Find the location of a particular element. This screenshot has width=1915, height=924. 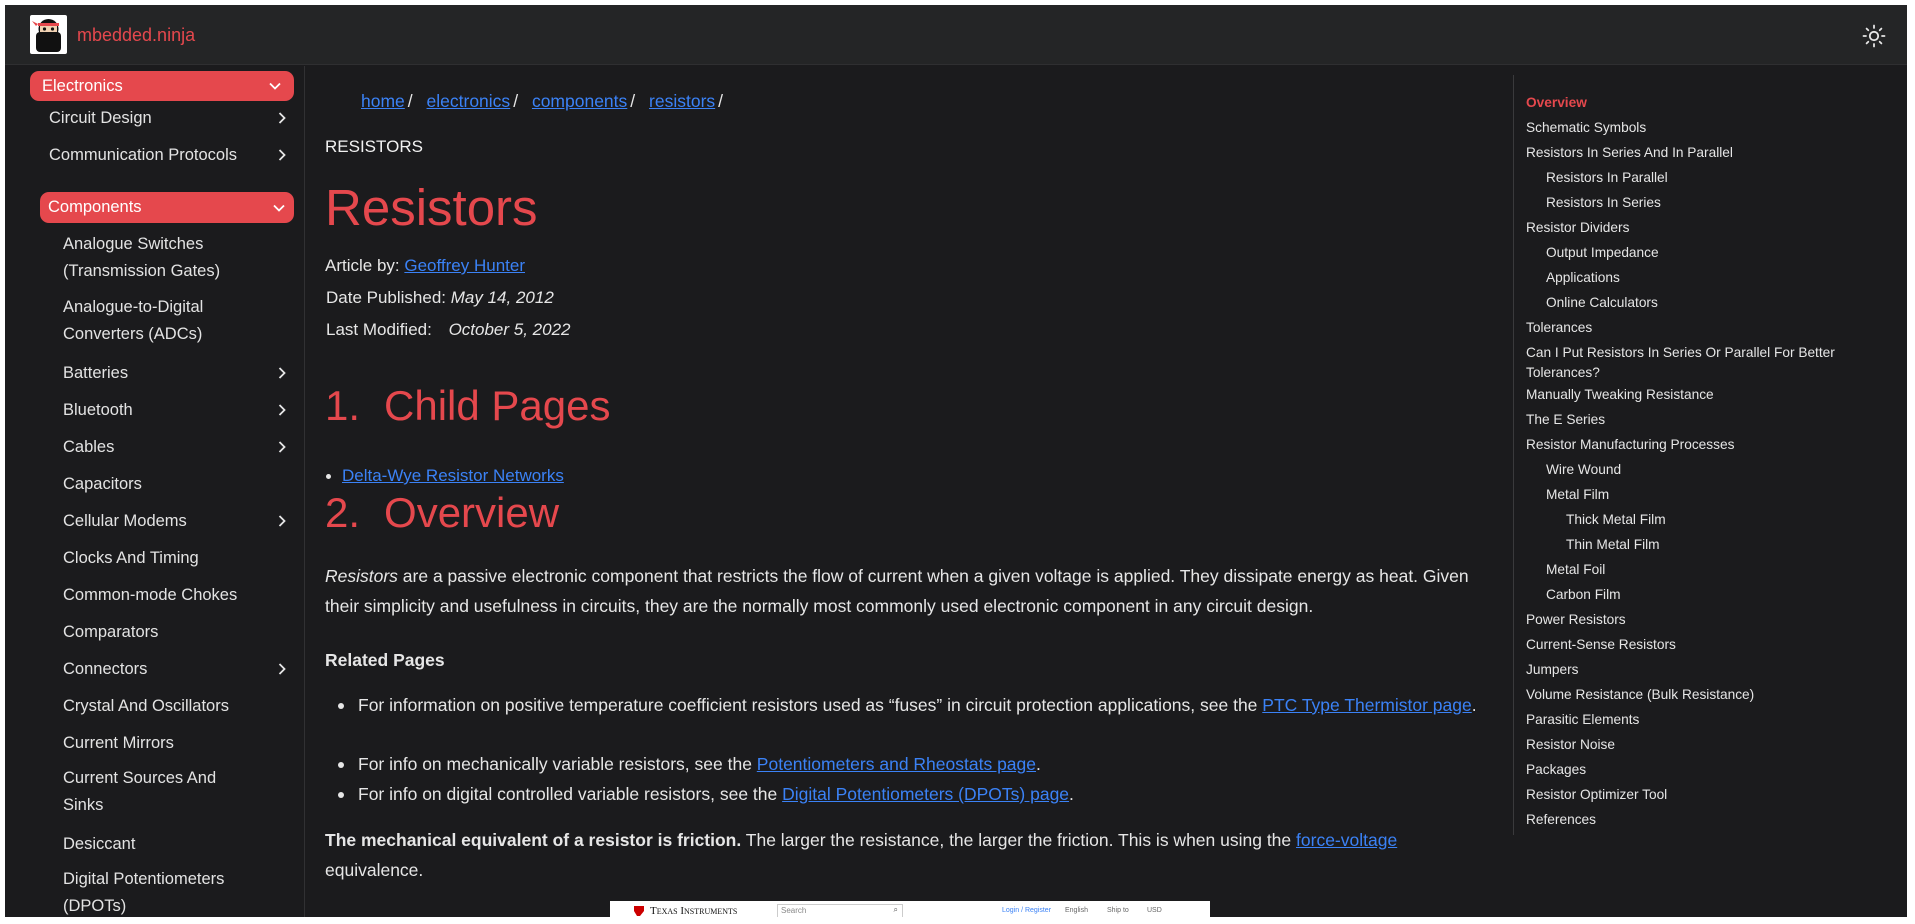

ti-logo-icon is located at coordinates (639, 911).